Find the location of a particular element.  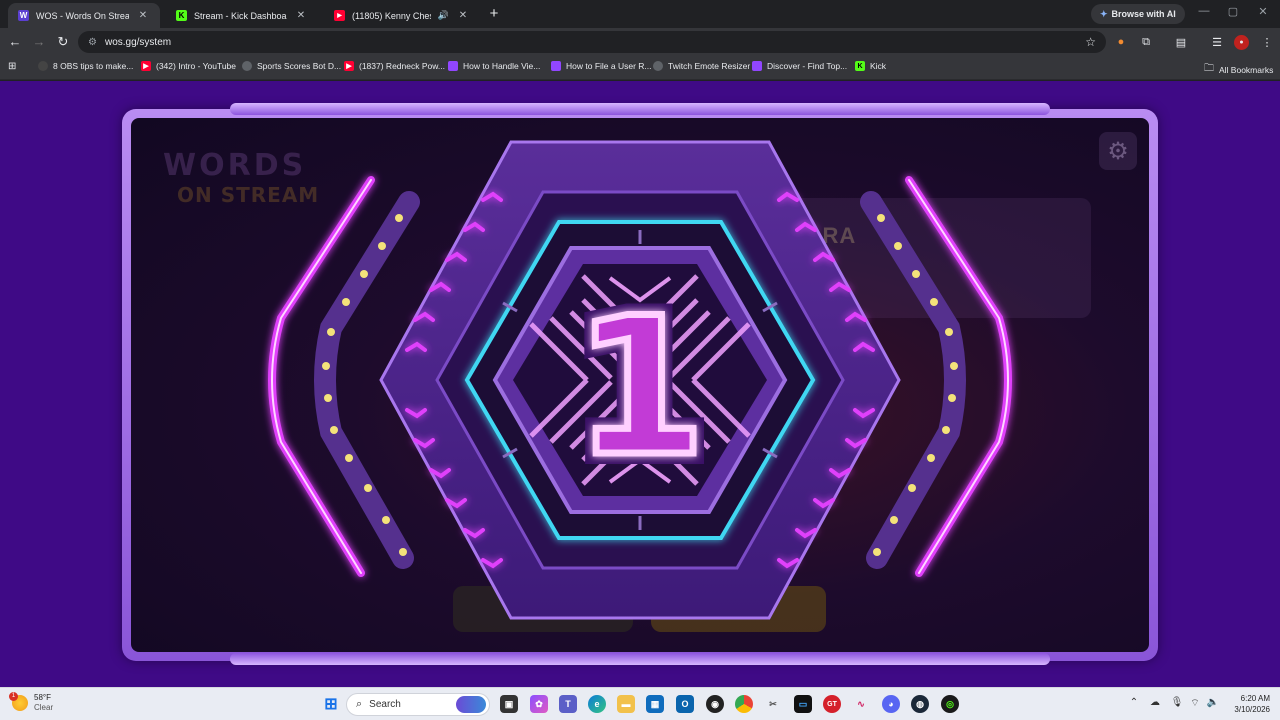

onedrive-icon: ☁ is located at coordinates (1155, 702).